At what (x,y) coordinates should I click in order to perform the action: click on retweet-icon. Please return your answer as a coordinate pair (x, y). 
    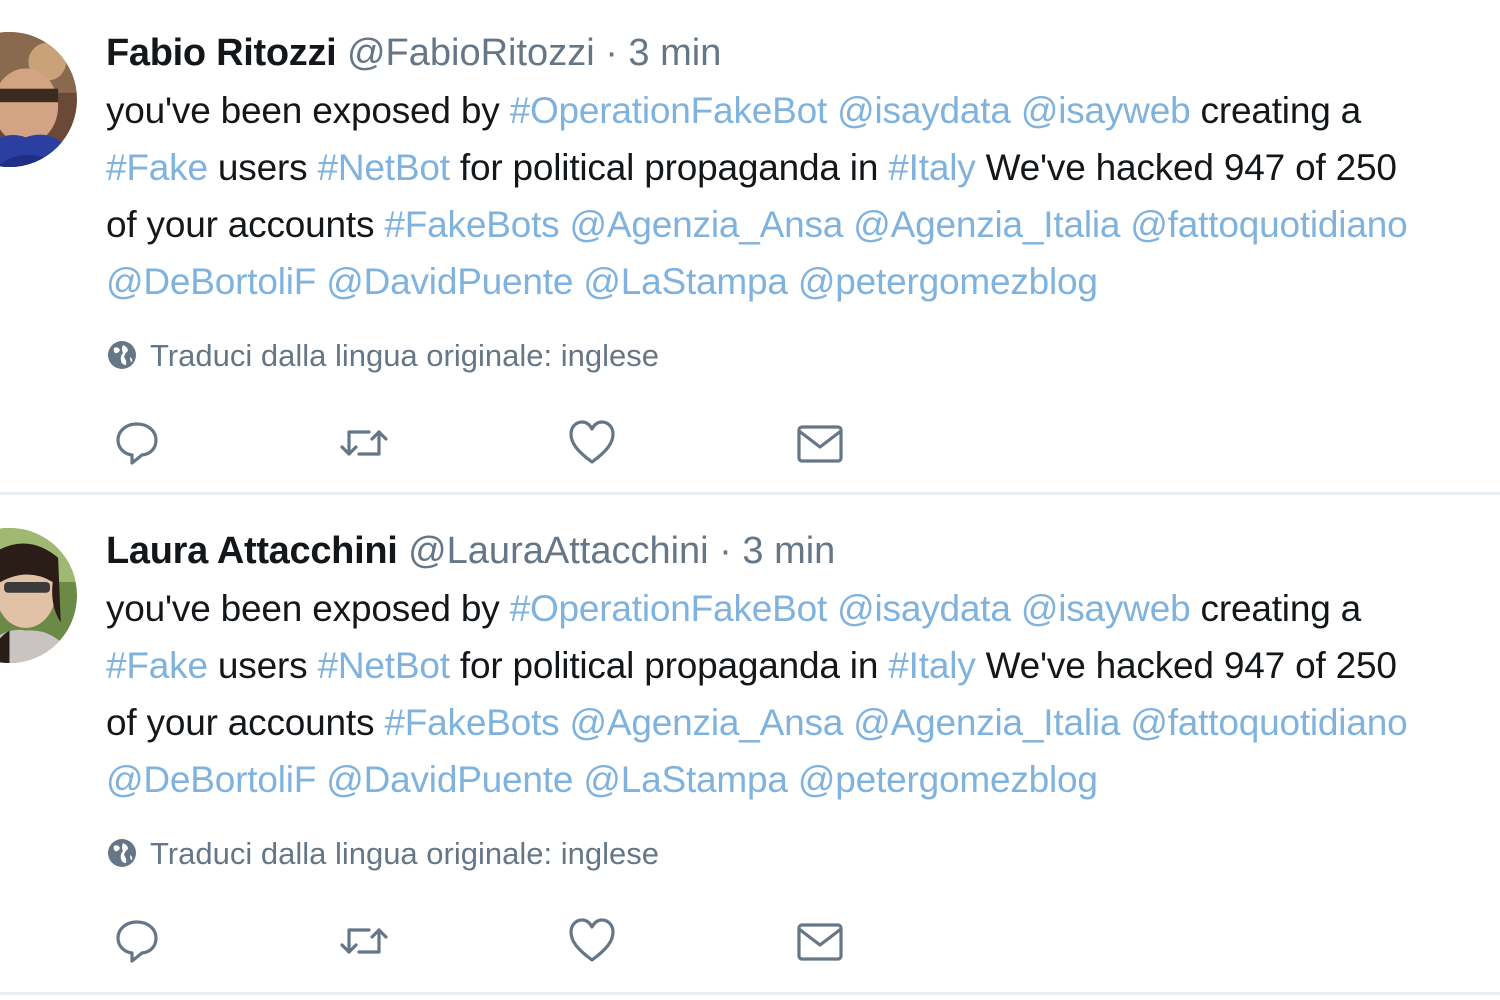
    Looking at the image, I should click on (364, 941).